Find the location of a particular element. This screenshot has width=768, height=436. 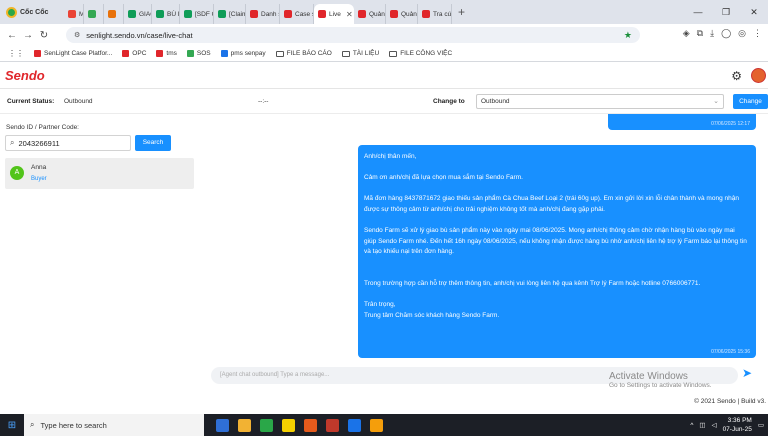

site-info-icon: ⚙ is located at coordinates (77, 35).